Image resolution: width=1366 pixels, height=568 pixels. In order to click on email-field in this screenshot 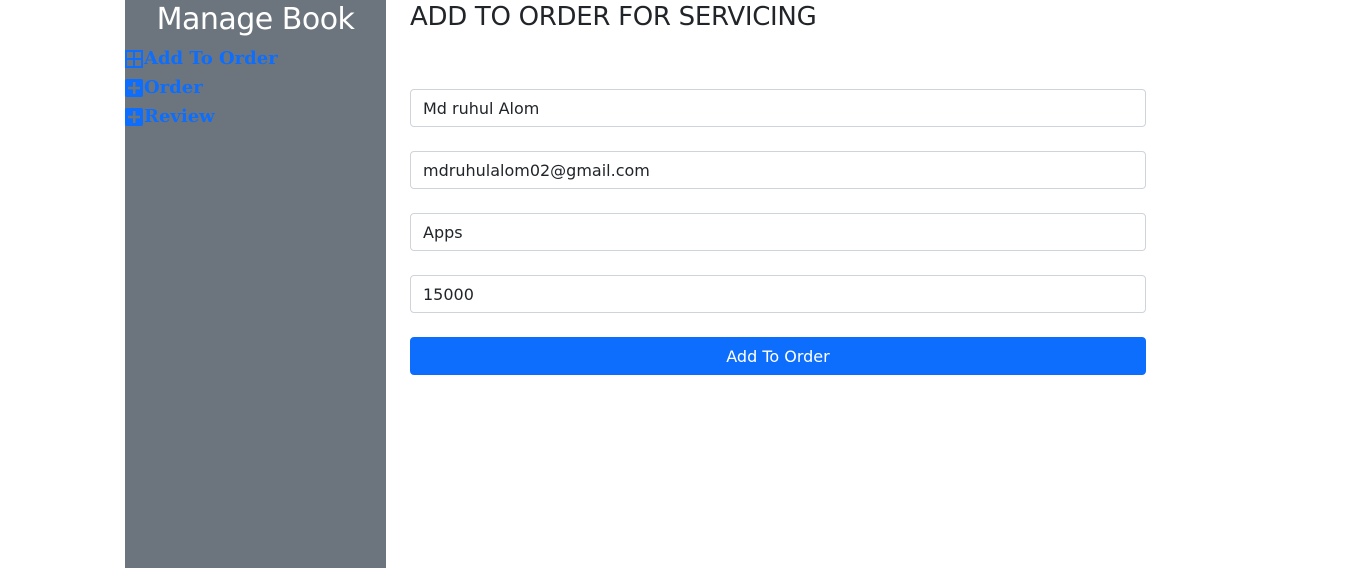, I will do `click(778, 170)`.